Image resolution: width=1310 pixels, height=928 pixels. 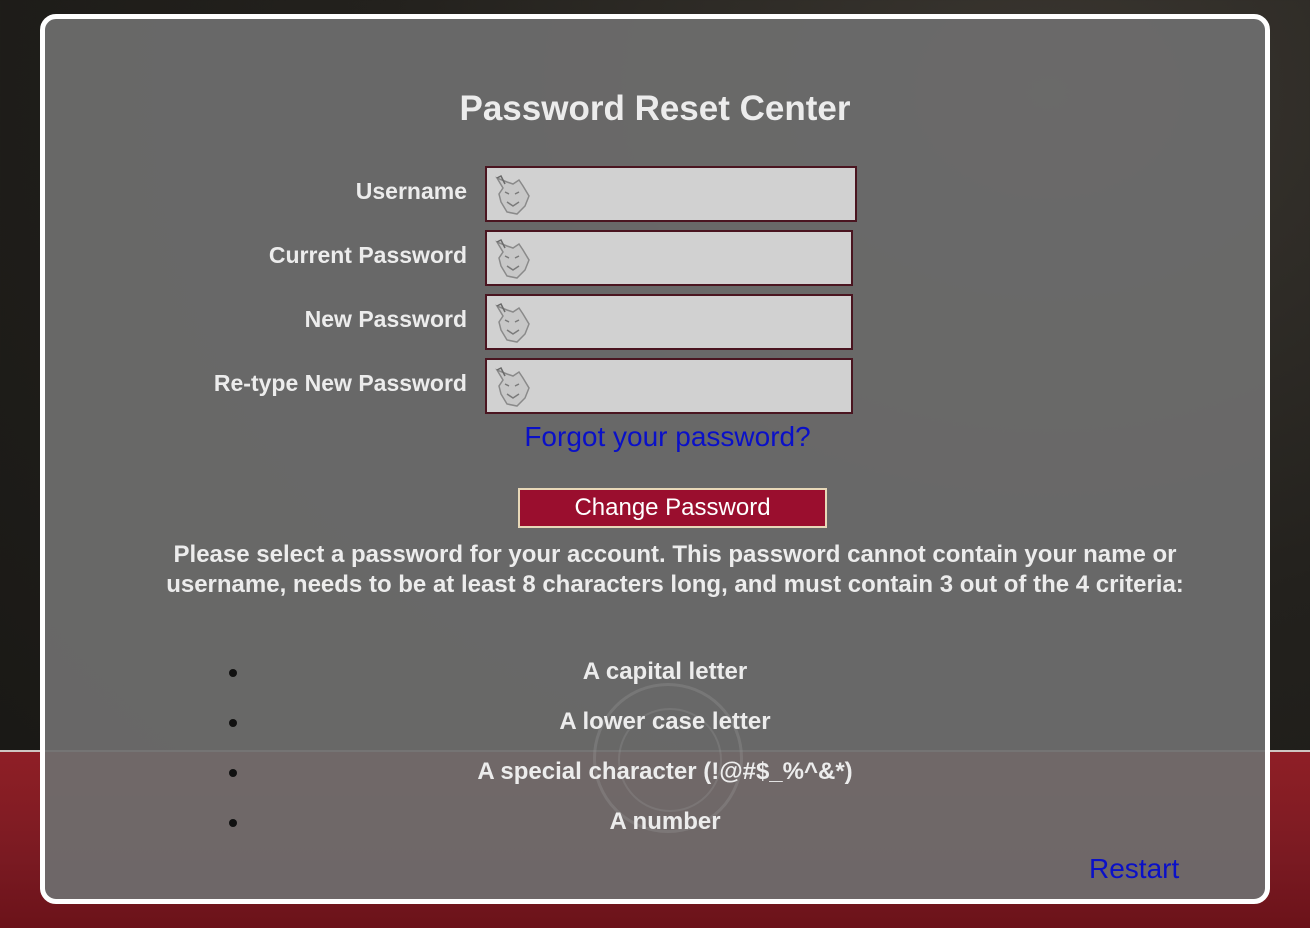 I want to click on list-item: A number, so click(x=655, y=822).